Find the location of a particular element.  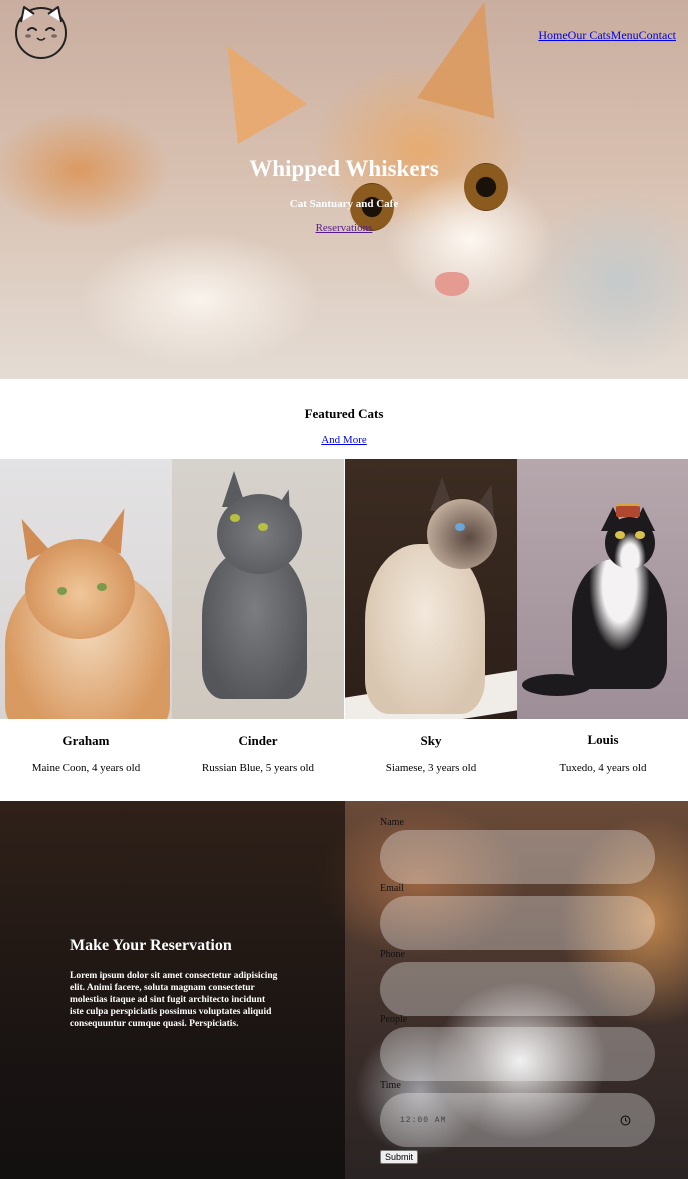

time-label: Time is located at coordinates (390, 1085).